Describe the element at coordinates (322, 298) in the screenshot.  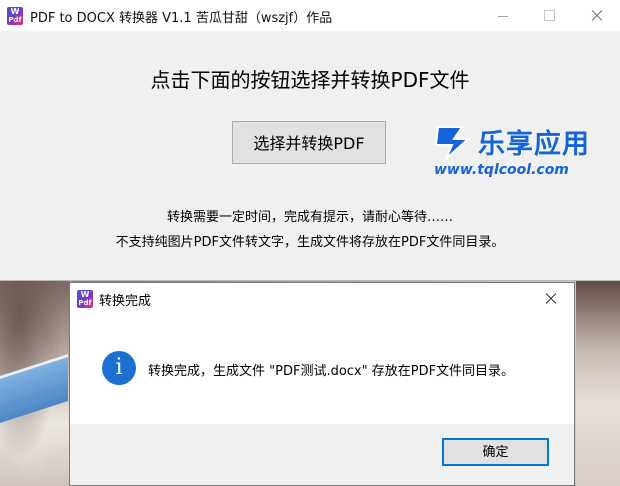
I see `dialog-titlebar: W Pdf 转换完成` at that location.